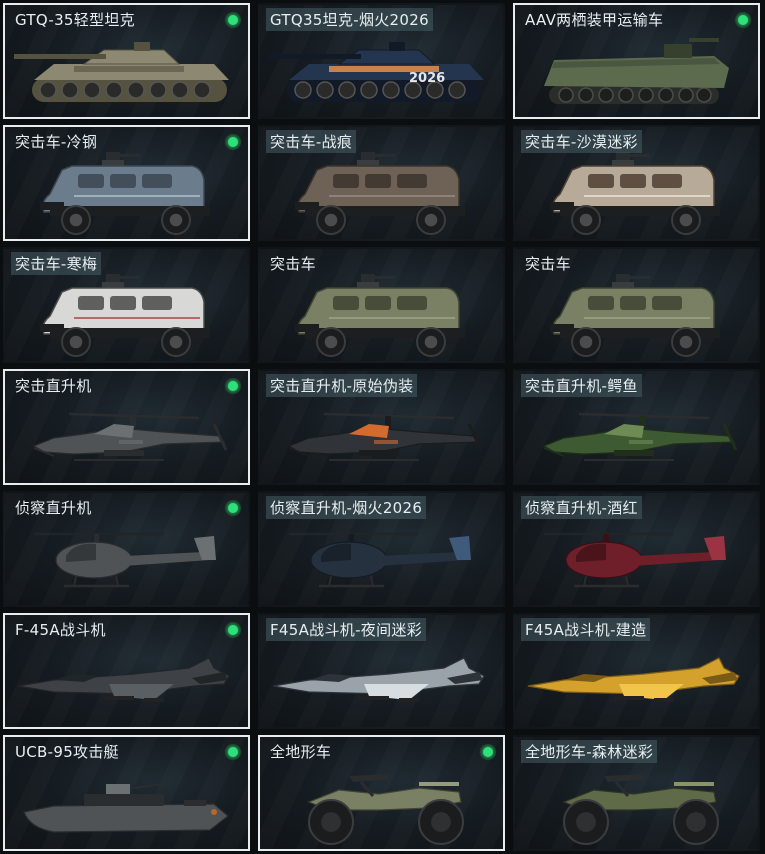 The height and width of the screenshot is (854, 765). I want to click on tank-icon: 2026, so click(376, 72).